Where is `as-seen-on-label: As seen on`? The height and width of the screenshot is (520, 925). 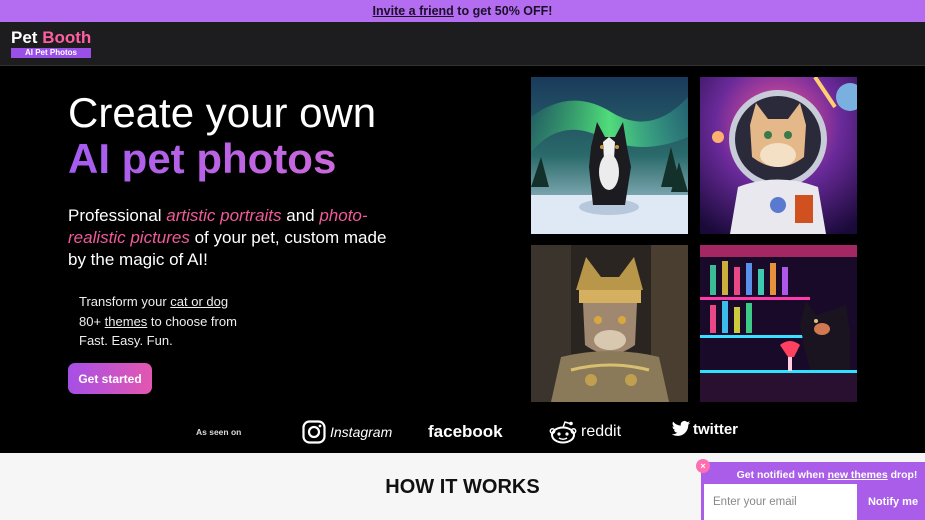 as-seen-on-label: As seen on is located at coordinates (219, 432).